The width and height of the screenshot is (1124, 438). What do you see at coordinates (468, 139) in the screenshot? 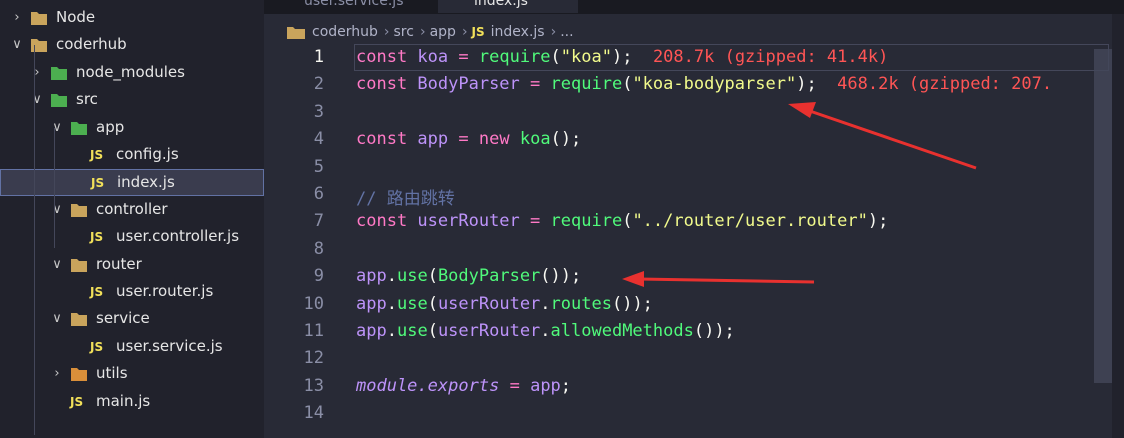
I see `code-line: const app = new koa();` at bounding box center [468, 139].